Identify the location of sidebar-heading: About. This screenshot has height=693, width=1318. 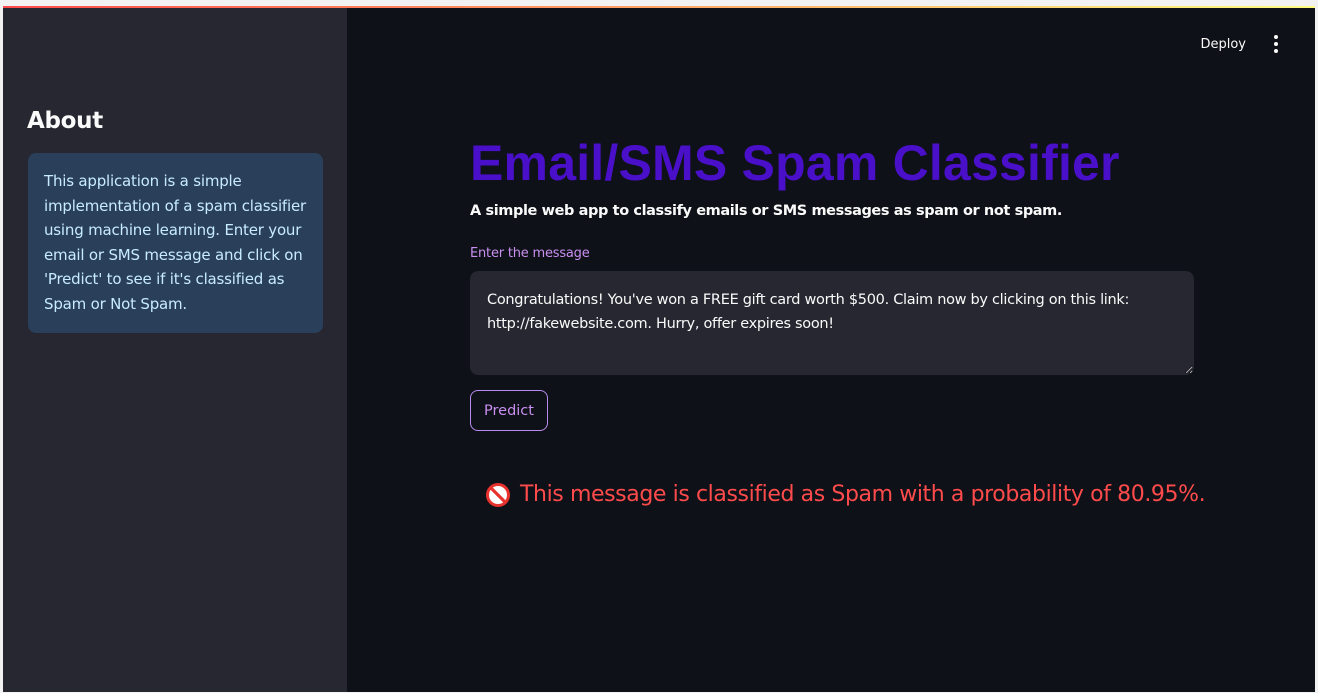
(65, 121).